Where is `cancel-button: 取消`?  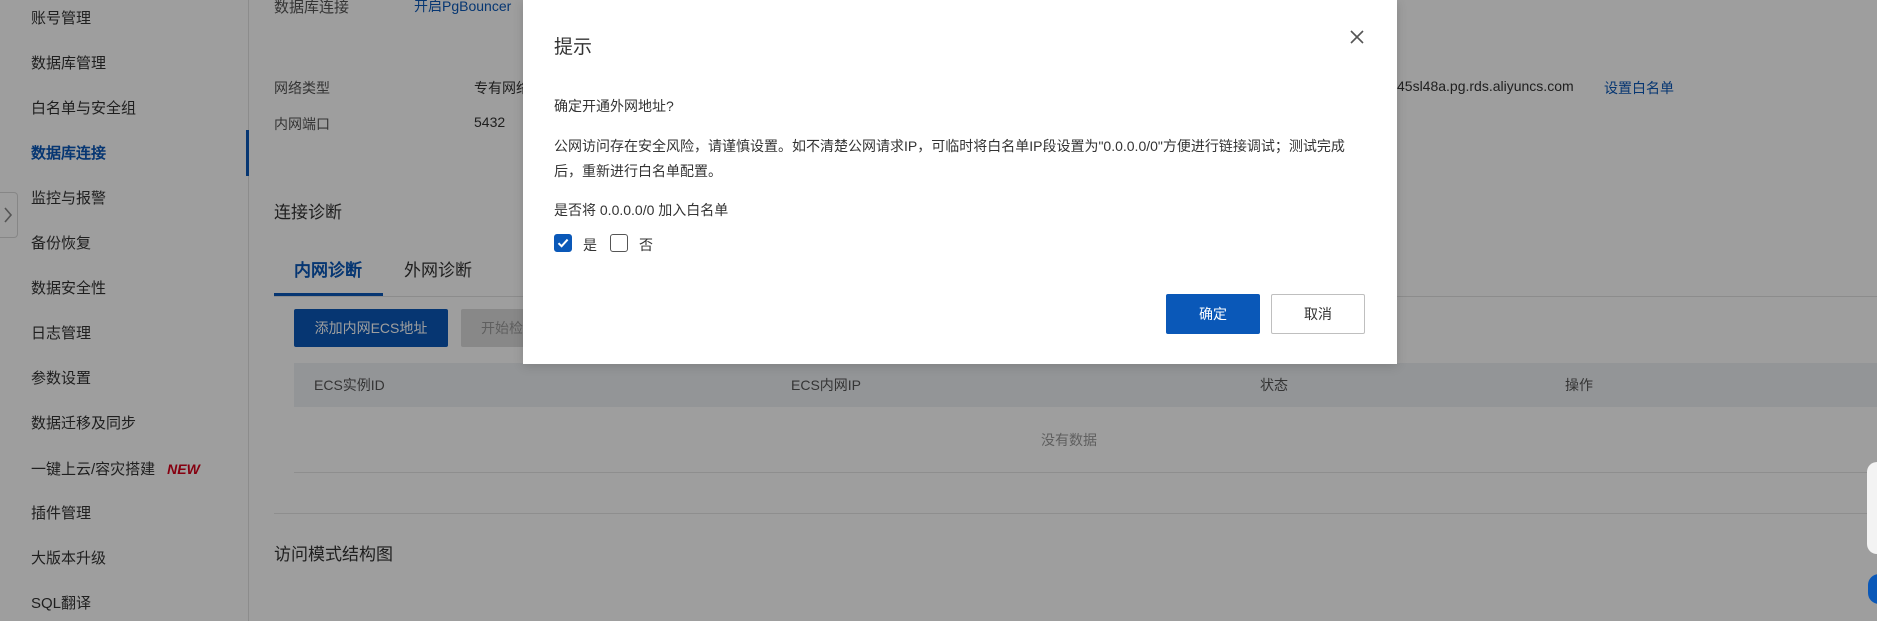 cancel-button: 取消 is located at coordinates (1318, 314).